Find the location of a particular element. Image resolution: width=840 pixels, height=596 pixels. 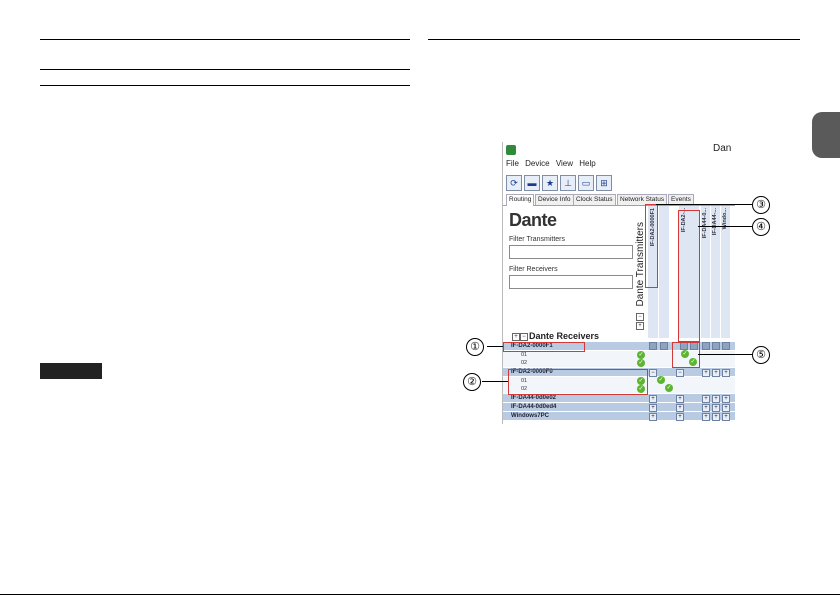

callout-4: ④ is located at coordinates (761, 227).